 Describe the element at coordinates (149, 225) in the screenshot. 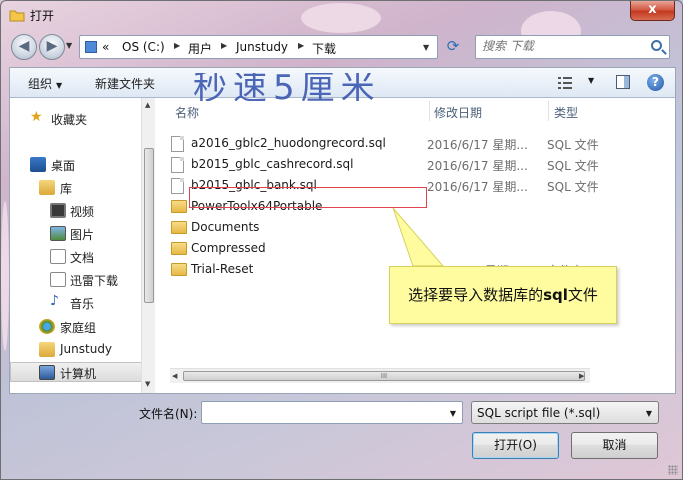

I see `scrollbar-thumb` at that location.